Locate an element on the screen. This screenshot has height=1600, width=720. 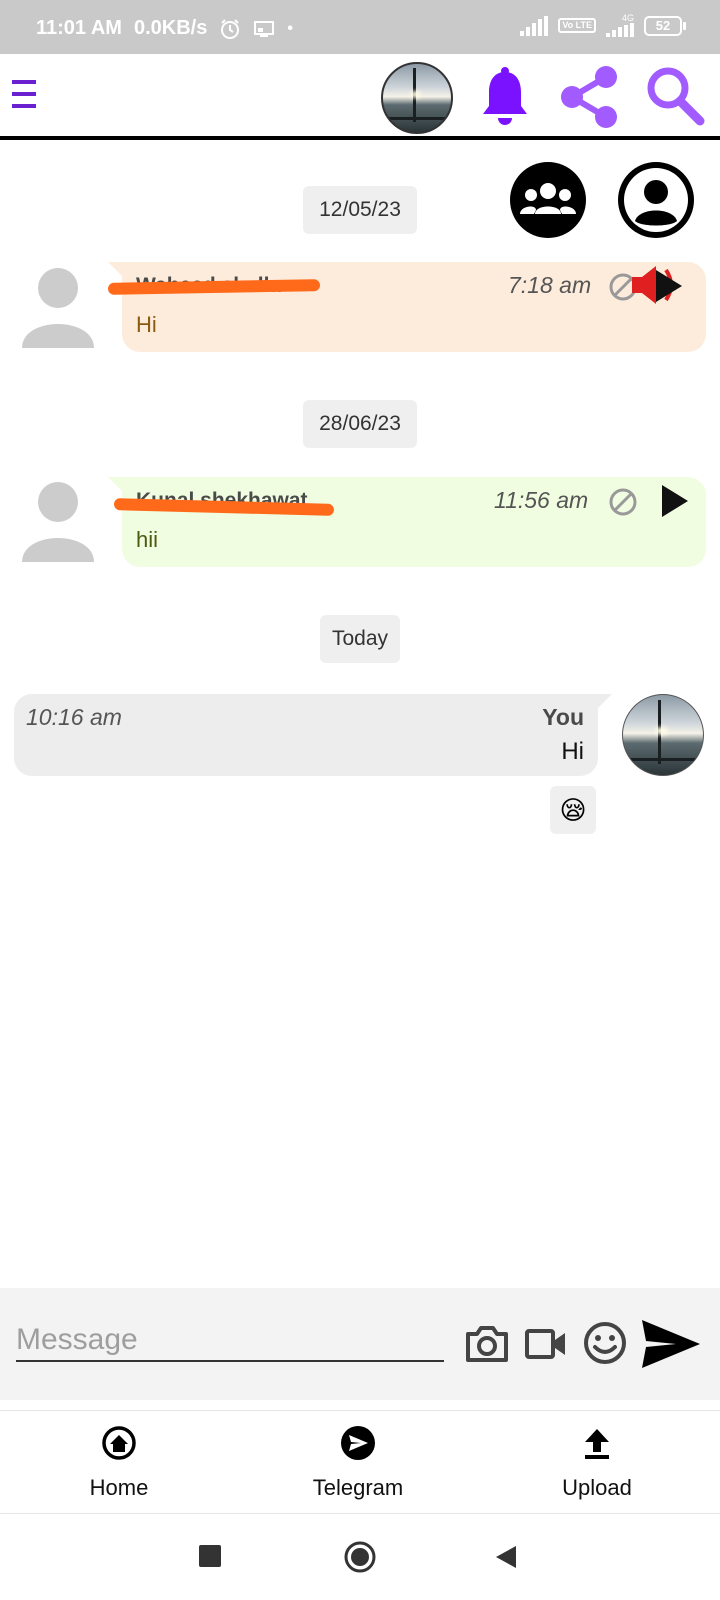
date-label: 28/06/23 is located at coordinates (360, 423).